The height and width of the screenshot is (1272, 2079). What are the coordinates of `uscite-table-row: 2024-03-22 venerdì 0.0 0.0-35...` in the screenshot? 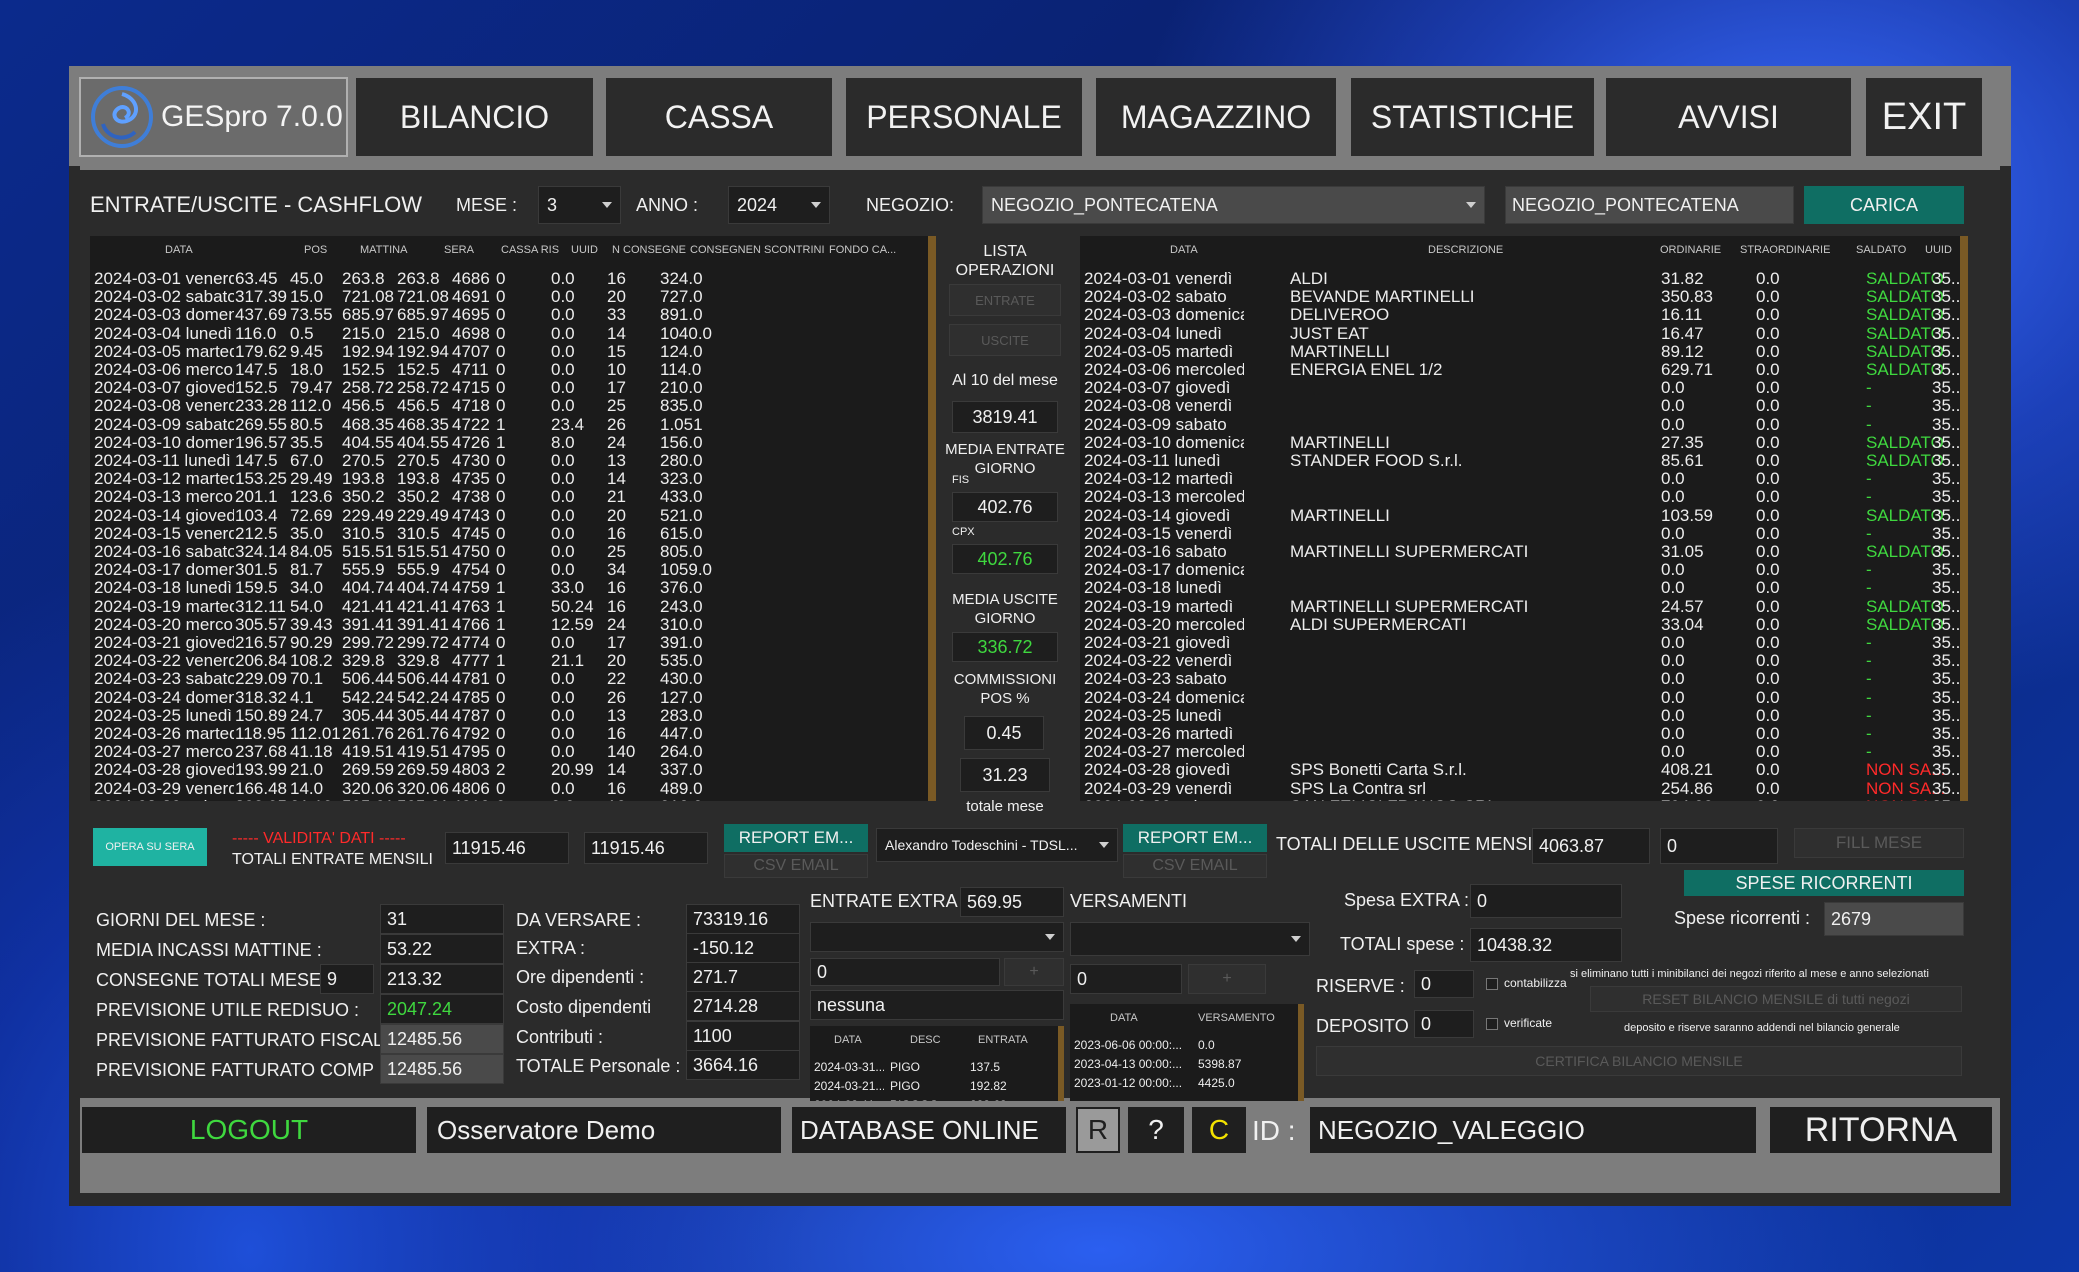 It's located at (1524, 661).